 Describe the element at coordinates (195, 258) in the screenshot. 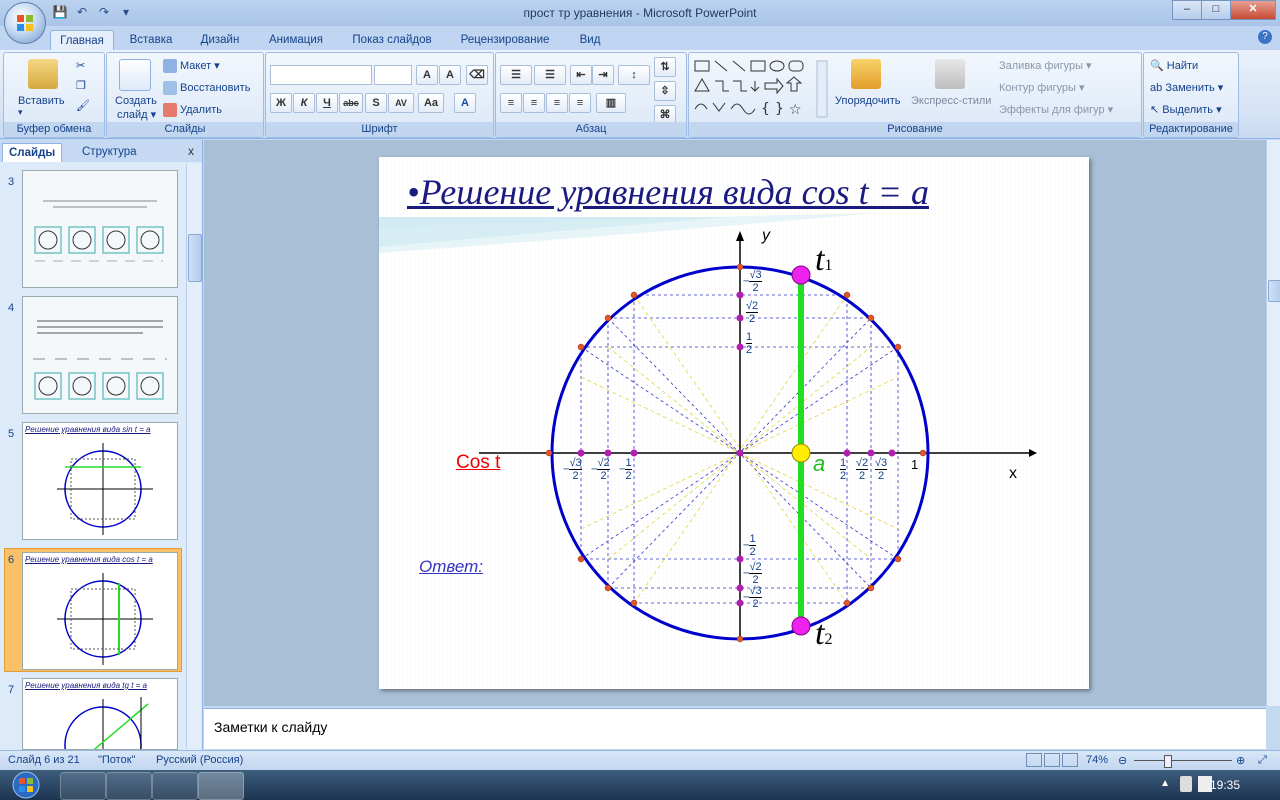

I see `panel-scrollbar-thumb` at that location.